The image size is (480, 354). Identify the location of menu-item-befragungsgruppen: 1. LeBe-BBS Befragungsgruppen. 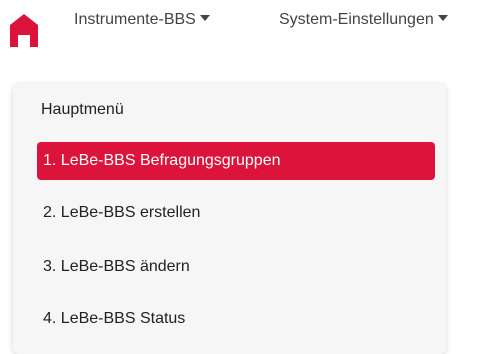
(236, 161).